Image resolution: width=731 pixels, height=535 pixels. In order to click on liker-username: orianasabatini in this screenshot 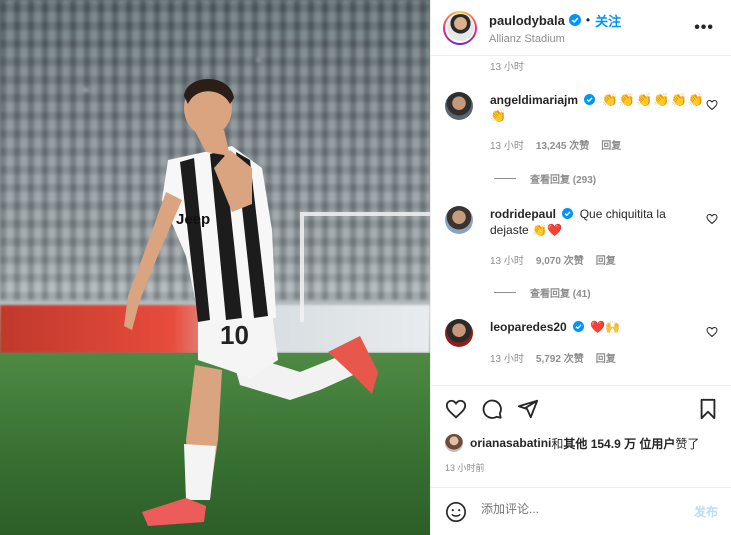, I will do `click(510, 443)`.